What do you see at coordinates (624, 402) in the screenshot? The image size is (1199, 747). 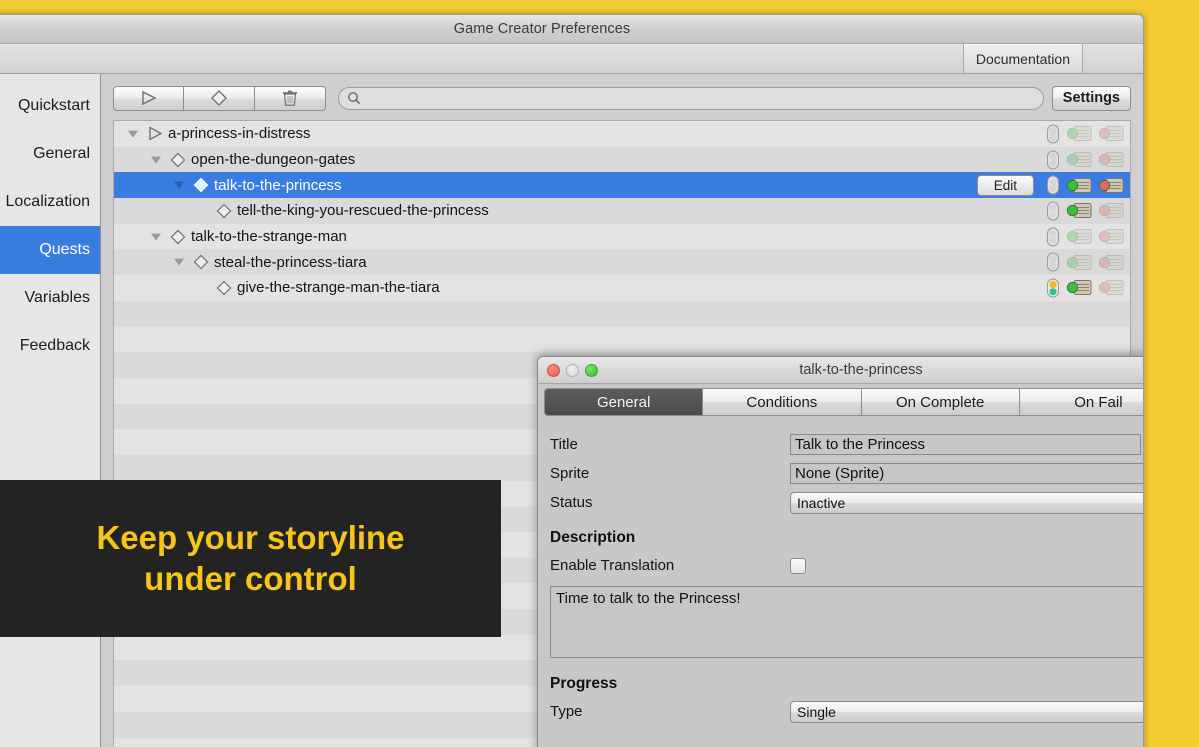 I see `tab-general: General` at bounding box center [624, 402].